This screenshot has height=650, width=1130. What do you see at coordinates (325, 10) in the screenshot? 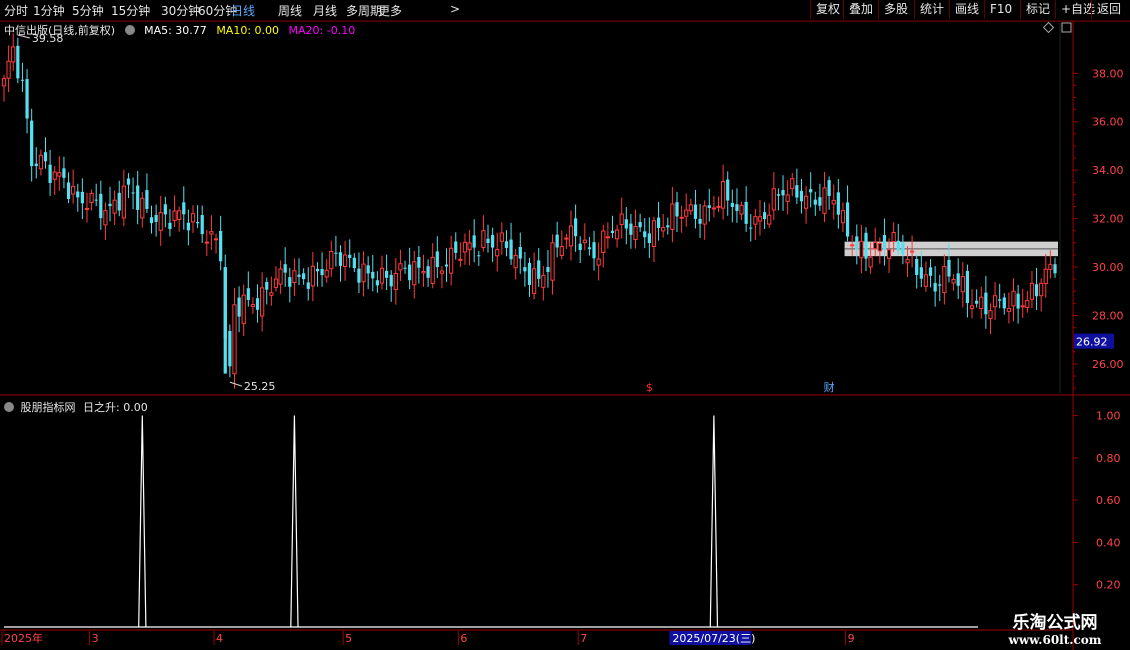
I see `period-tab-8: 月线` at bounding box center [325, 10].